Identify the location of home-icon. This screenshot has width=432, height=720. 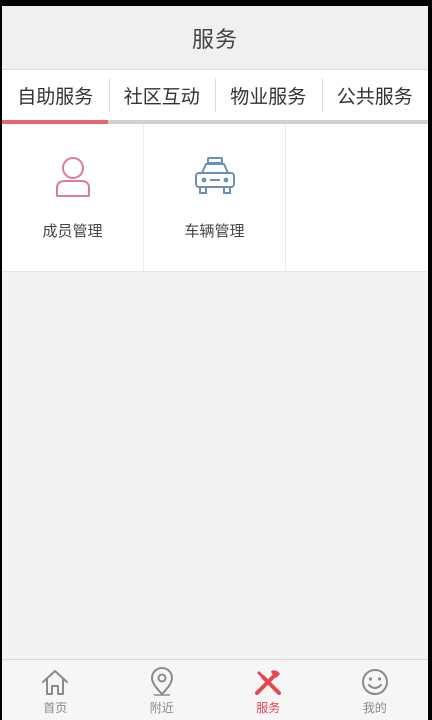
(55, 682).